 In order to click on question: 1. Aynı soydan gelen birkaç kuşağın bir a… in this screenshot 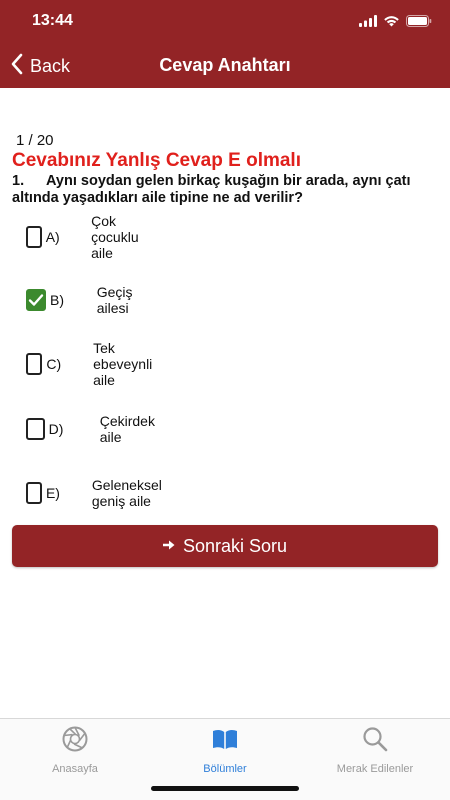, I will do `click(227, 190)`.